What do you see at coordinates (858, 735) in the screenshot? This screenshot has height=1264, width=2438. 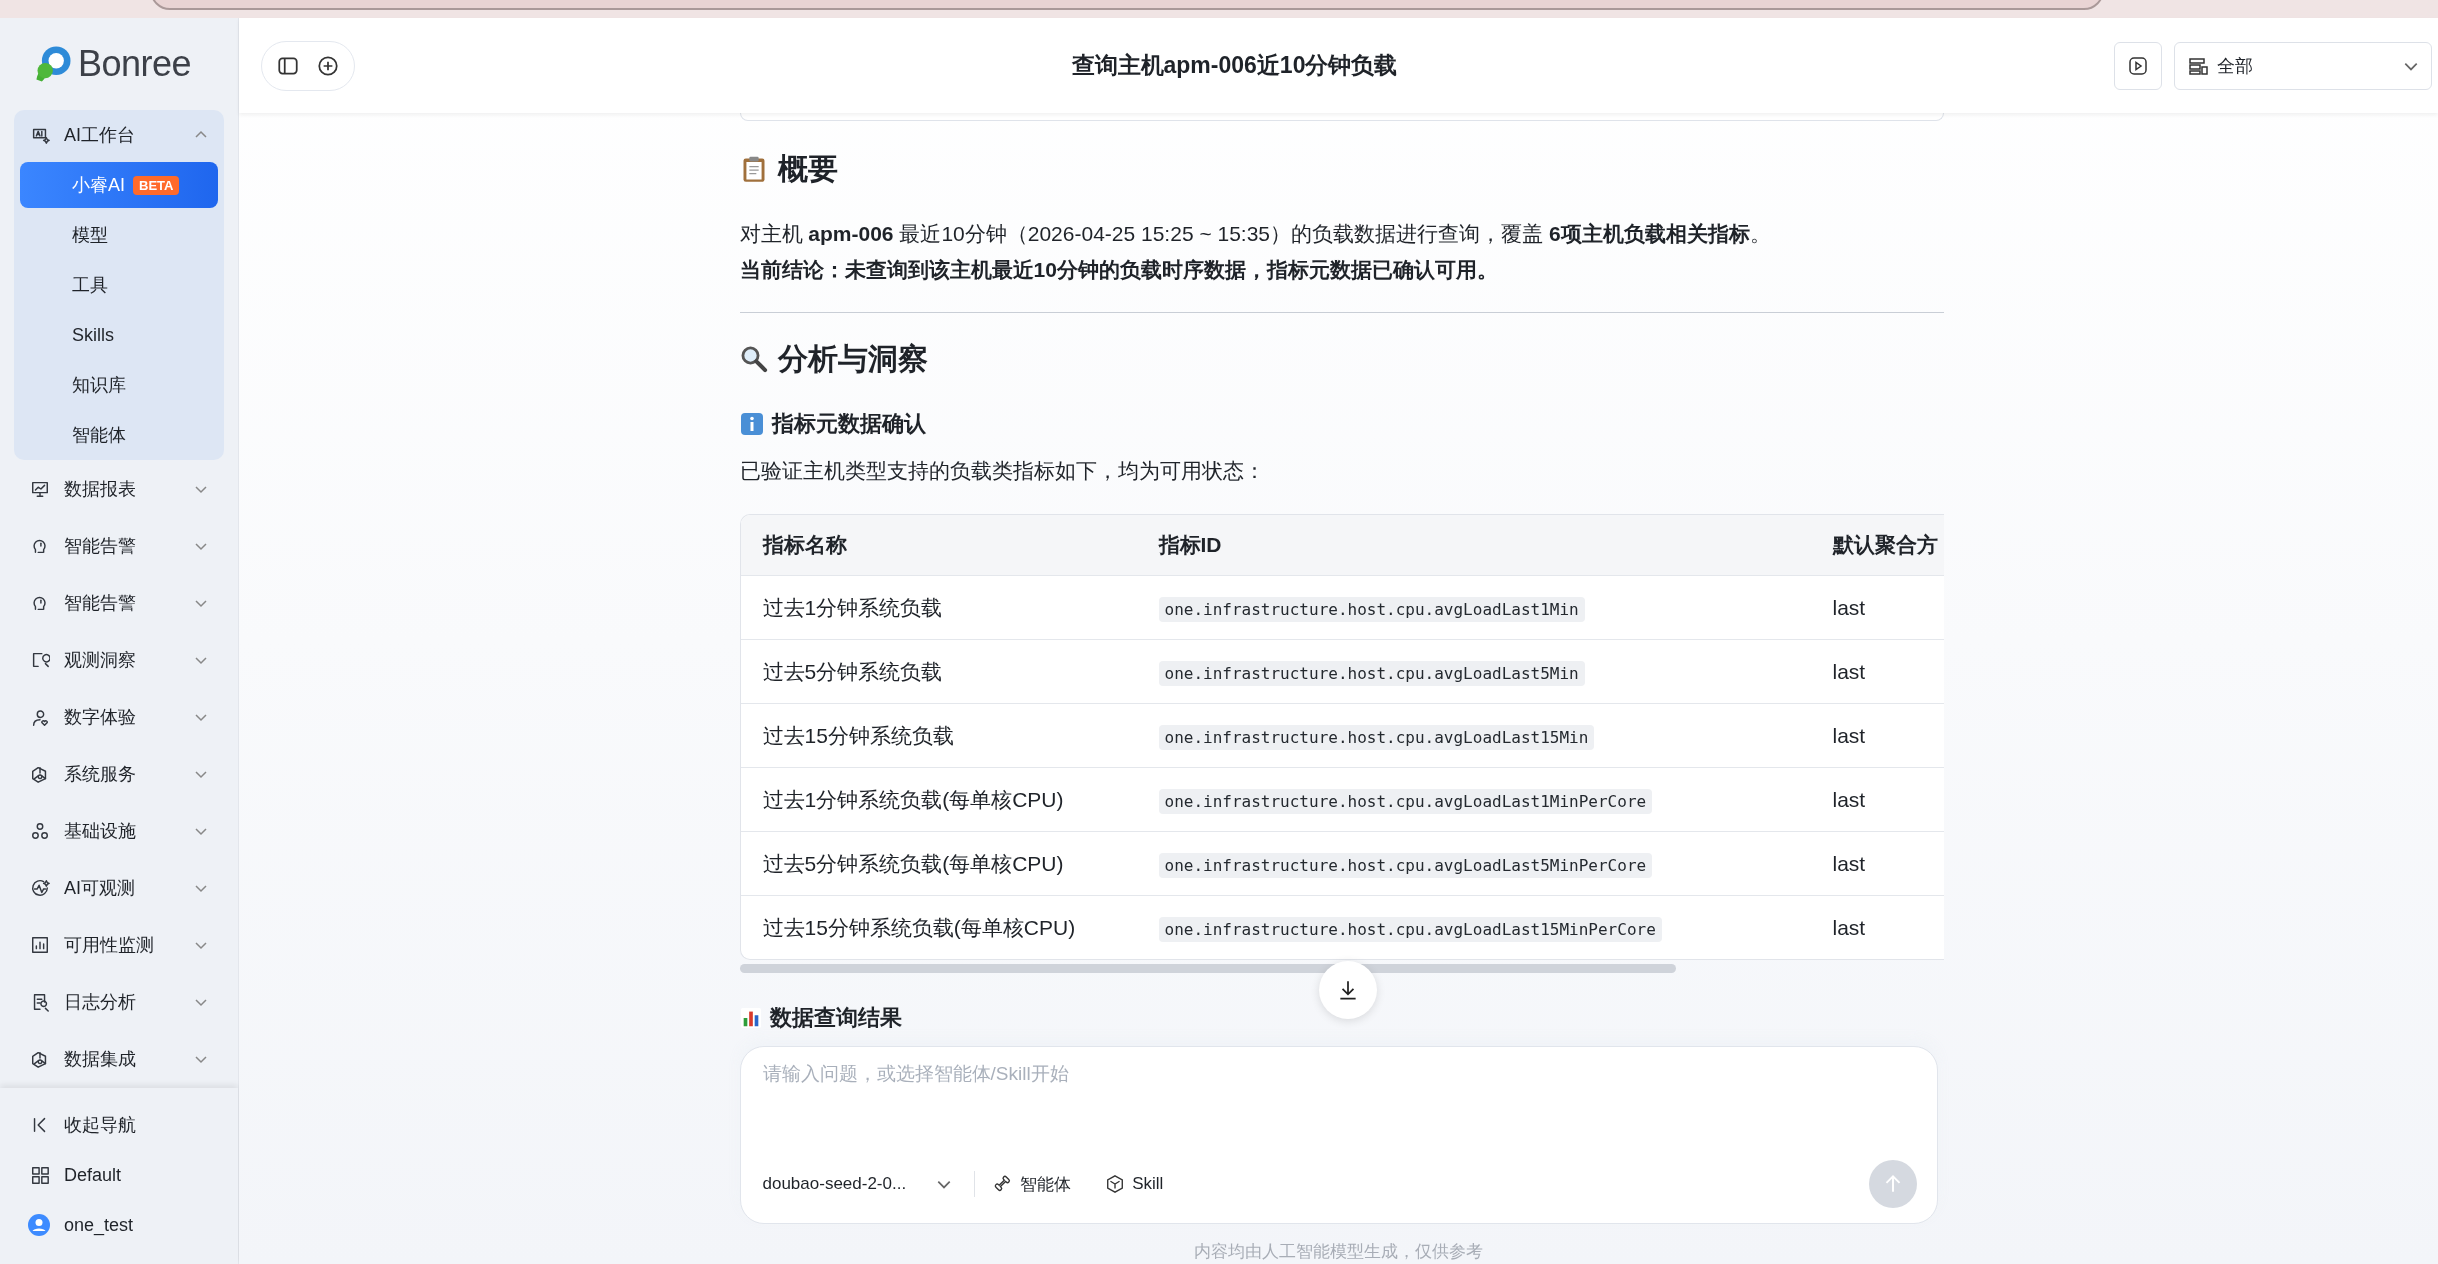 I see `table-cell: 过去15分钟系统负载` at bounding box center [858, 735].